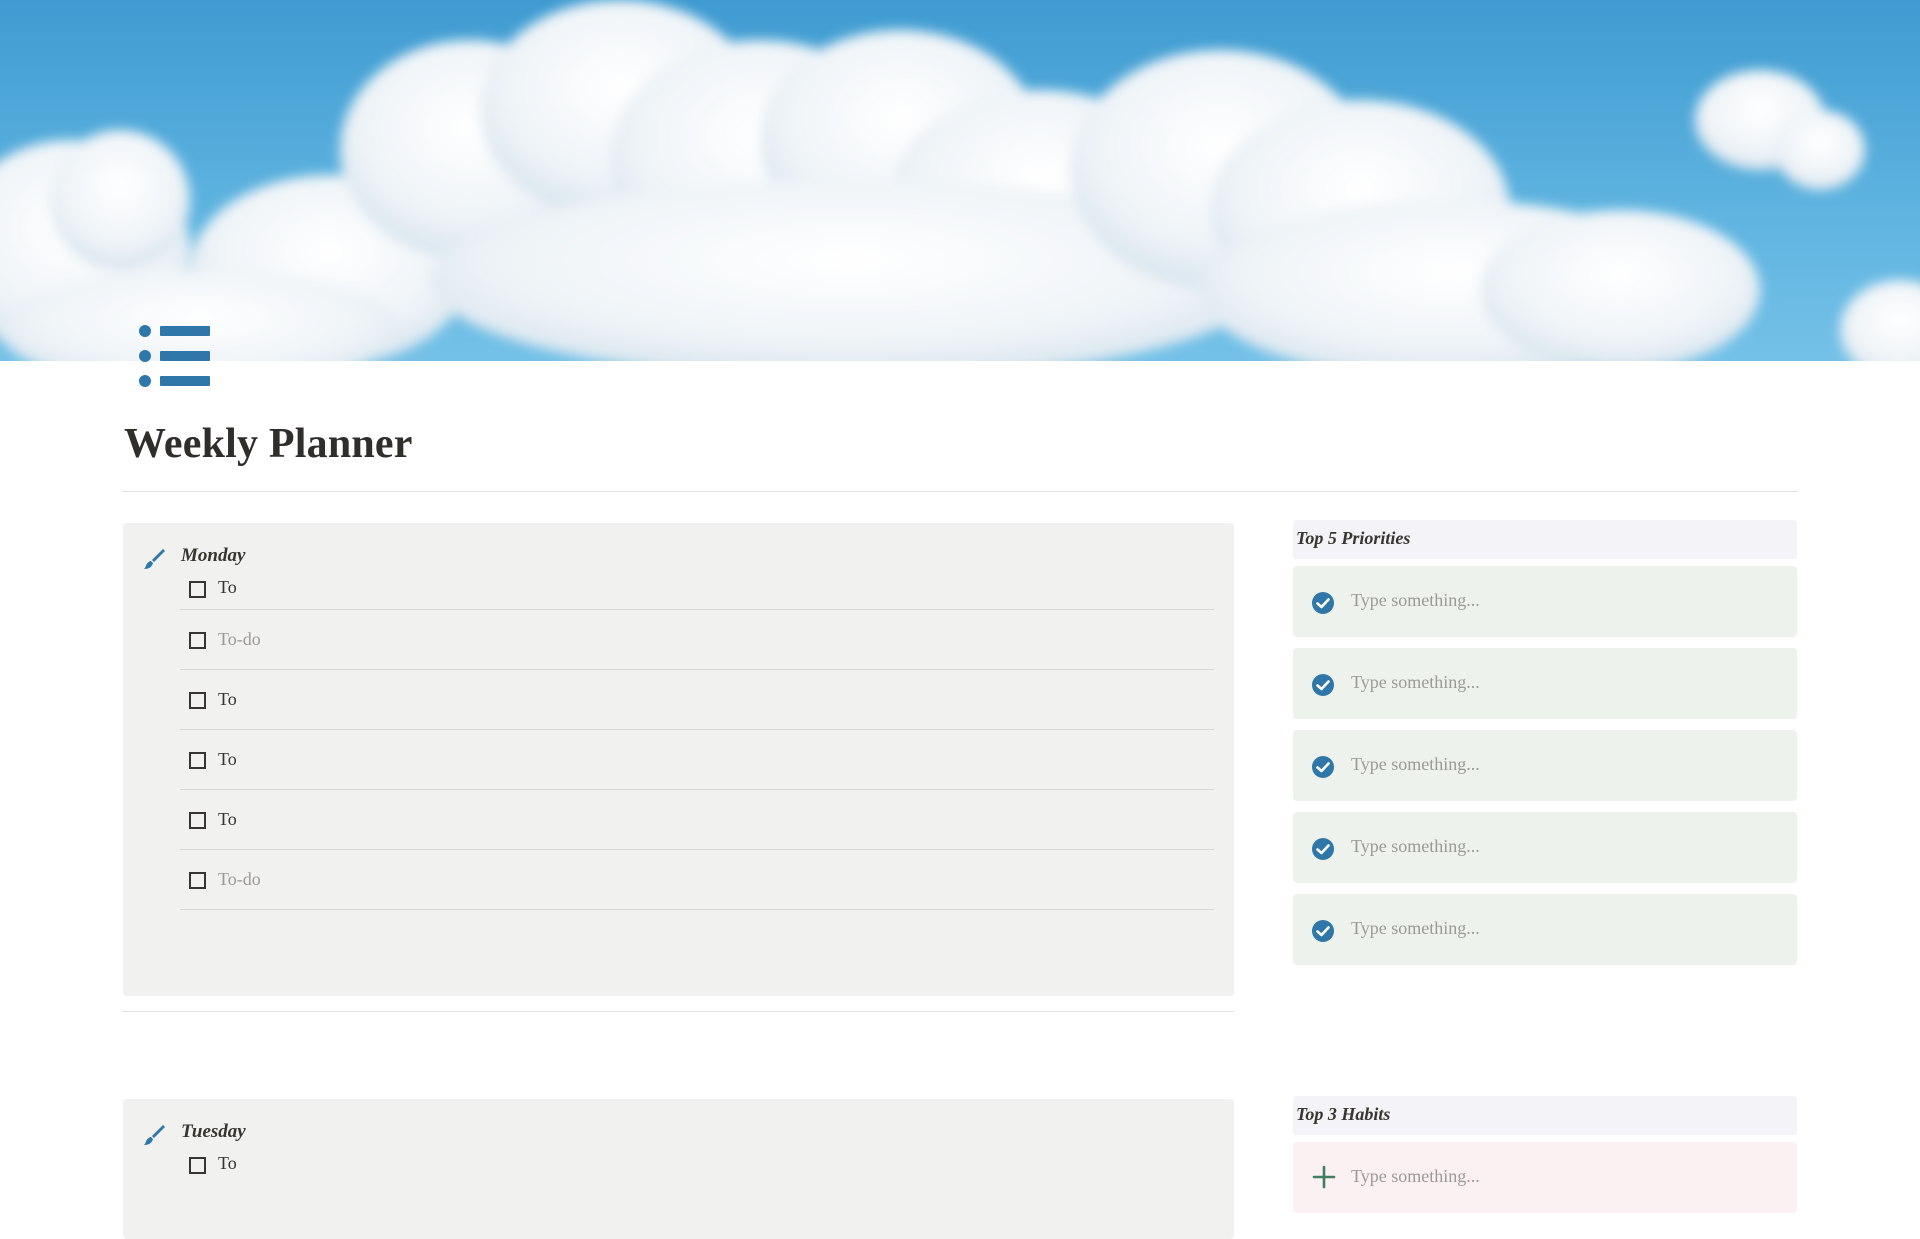 The height and width of the screenshot is (1239, 1920). I want to click on title-divider, so click(960, 491).